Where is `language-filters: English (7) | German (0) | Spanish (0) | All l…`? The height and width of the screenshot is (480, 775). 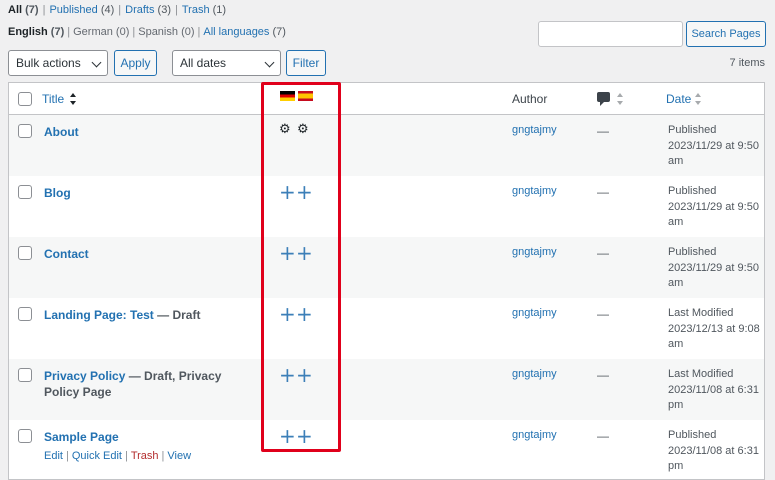
language-filters: English (7) | German (0) | Spanish (0) | All l… is located at coordinates (147, 32).